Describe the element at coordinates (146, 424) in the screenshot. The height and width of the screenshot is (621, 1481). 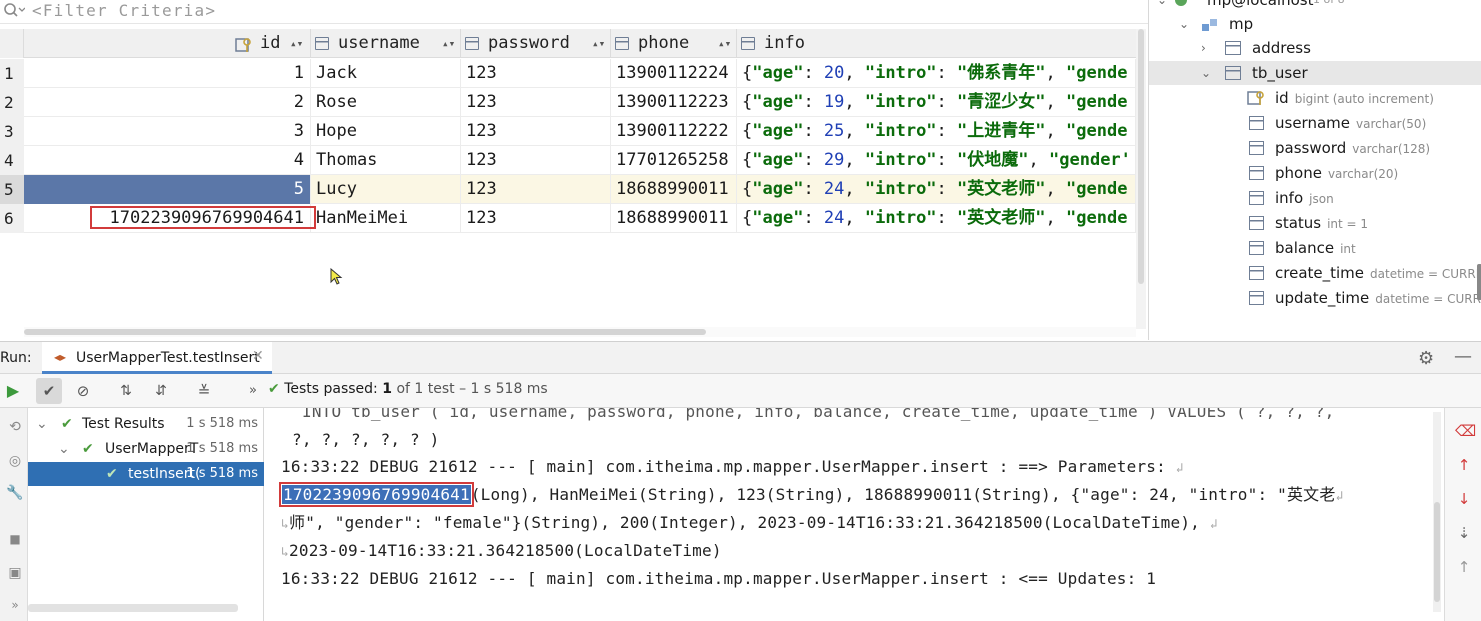
I see `test-results-node: ⌄ ✔ Test Results 1 s 518 ms` at that location.